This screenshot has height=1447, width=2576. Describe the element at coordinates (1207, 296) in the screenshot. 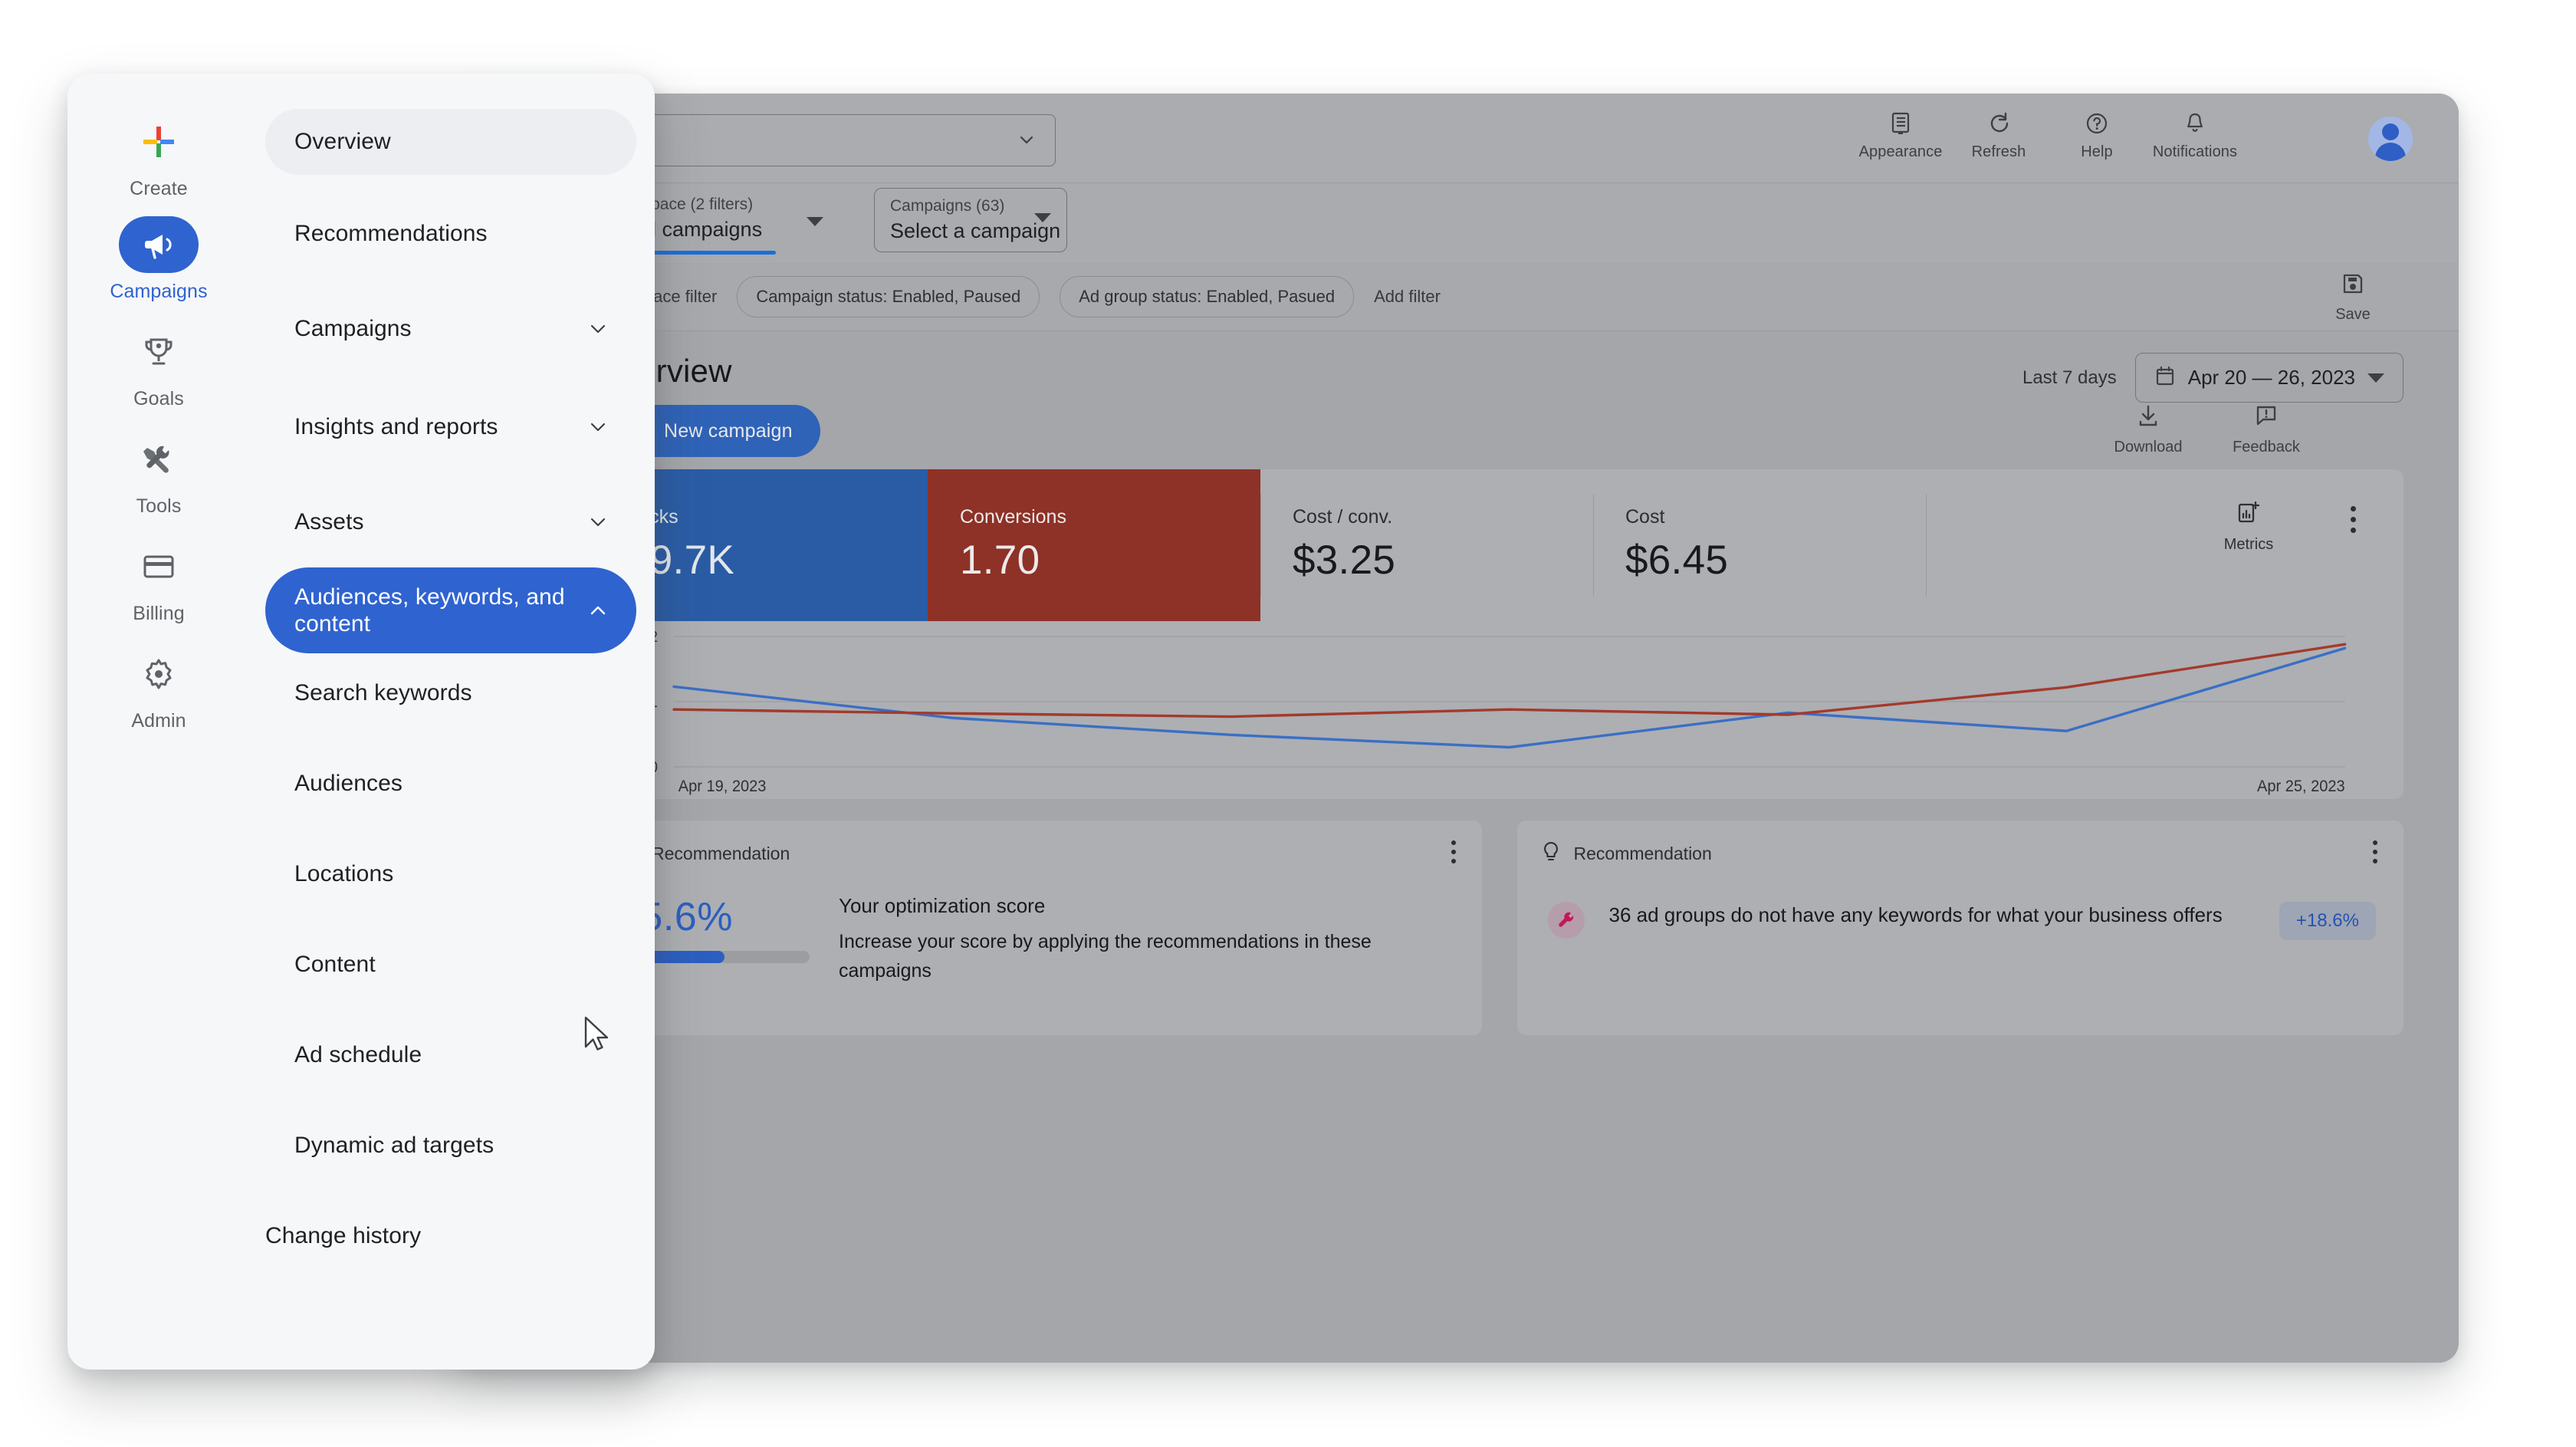

I see `filter-chip-adgroup-status: Ad group status: Enabled, Pasued` at that location.